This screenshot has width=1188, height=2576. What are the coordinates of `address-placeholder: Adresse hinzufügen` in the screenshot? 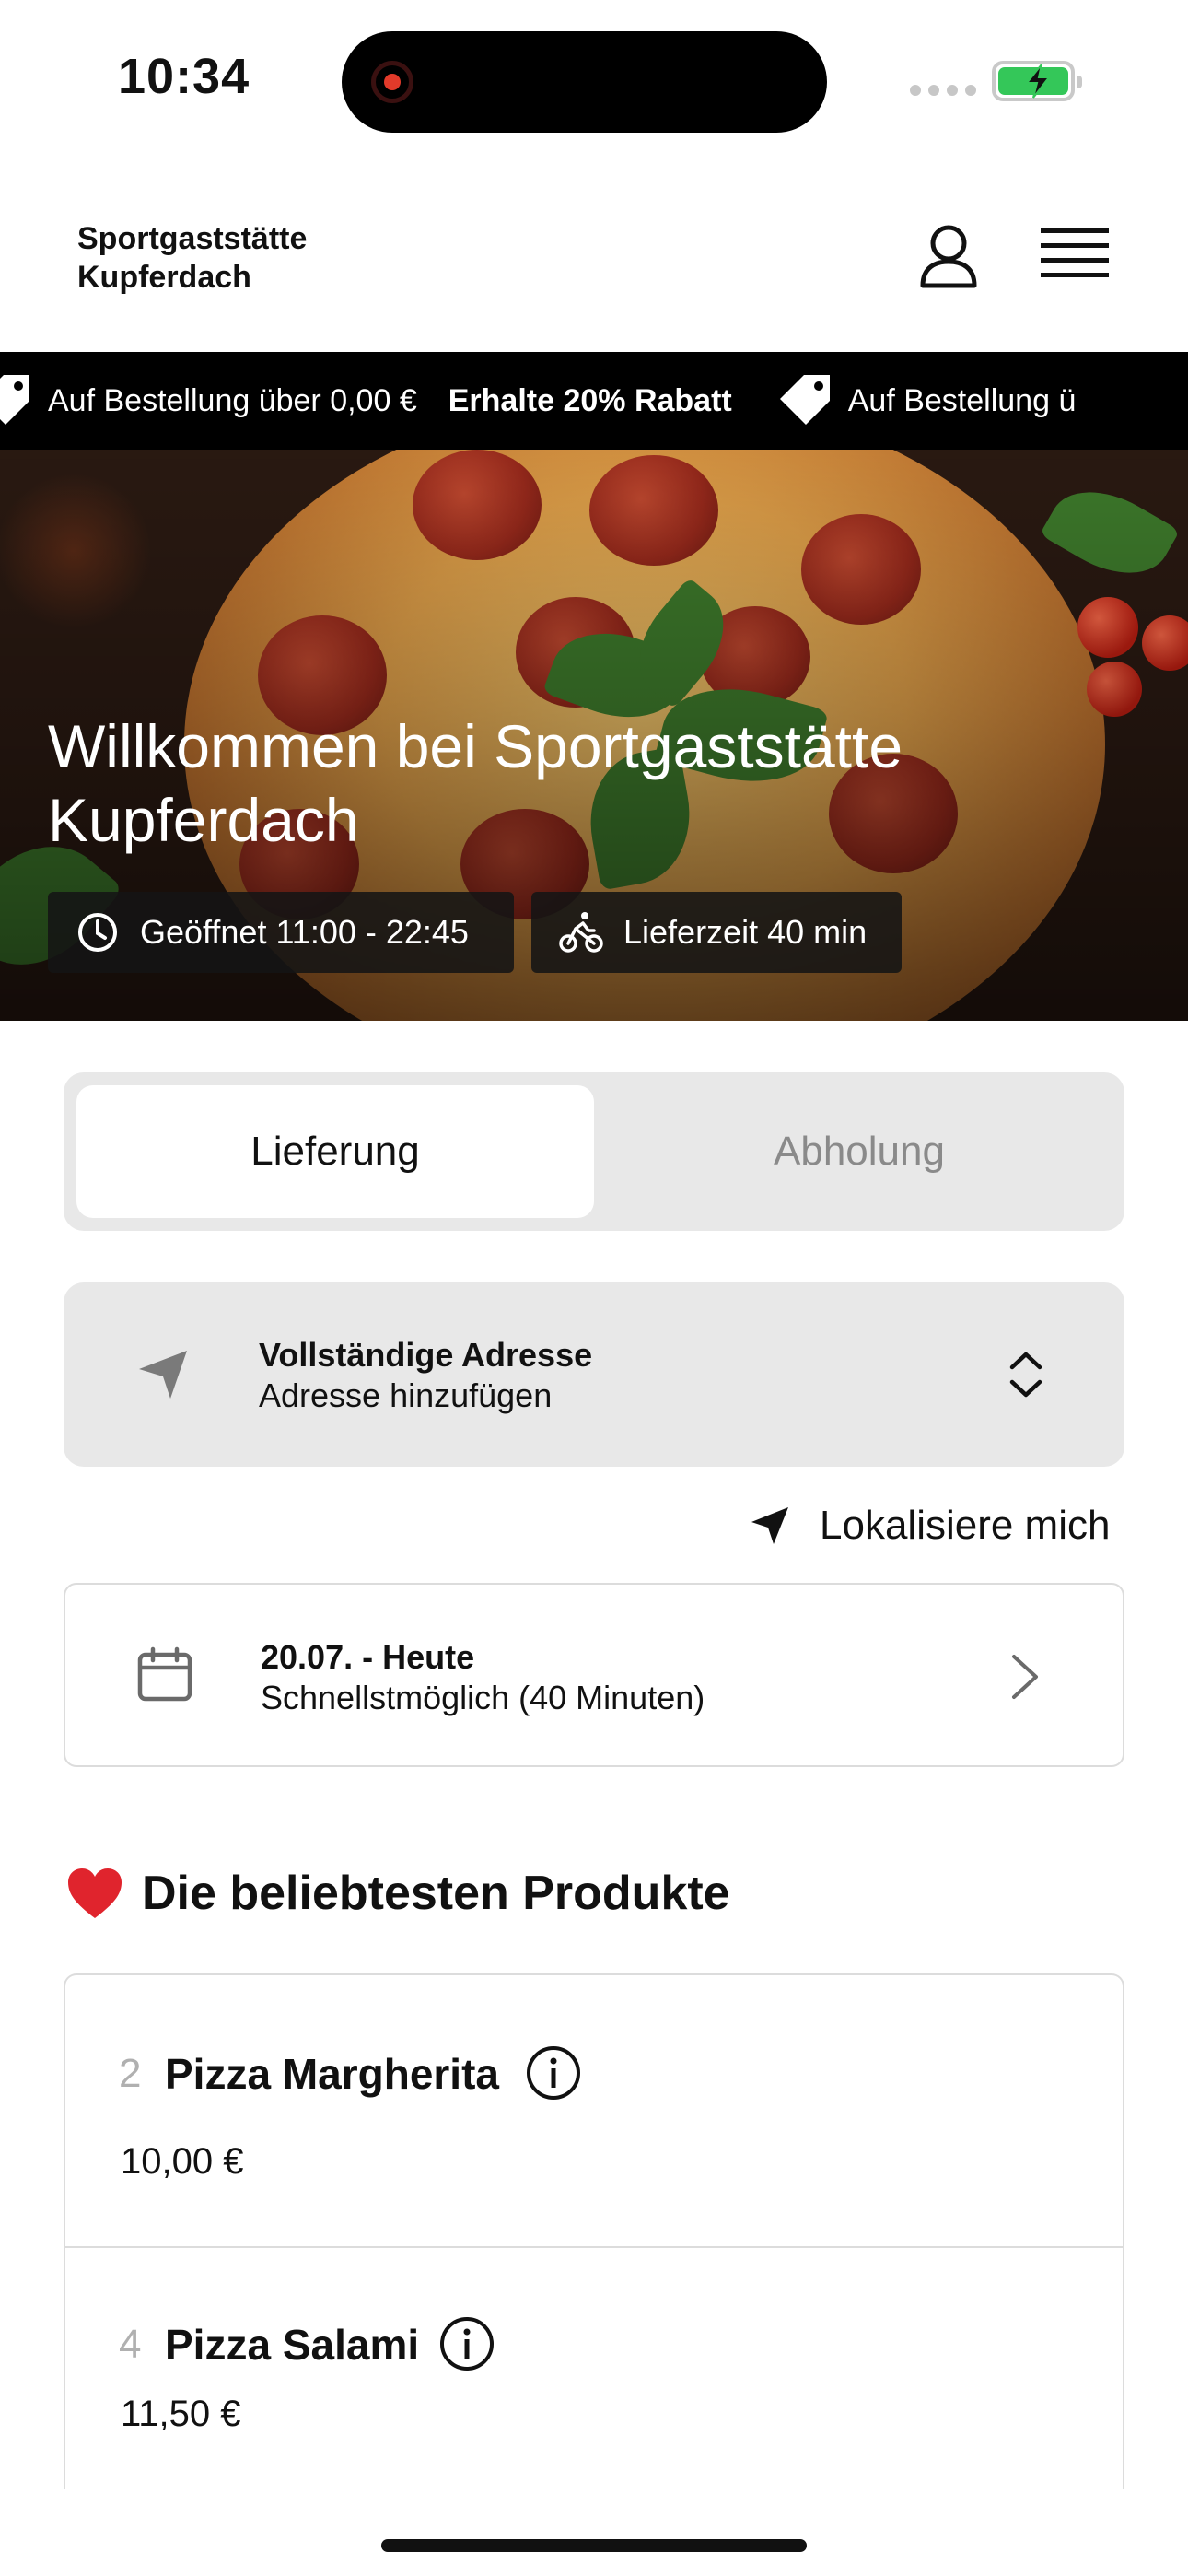 It's located at (406, 1395).